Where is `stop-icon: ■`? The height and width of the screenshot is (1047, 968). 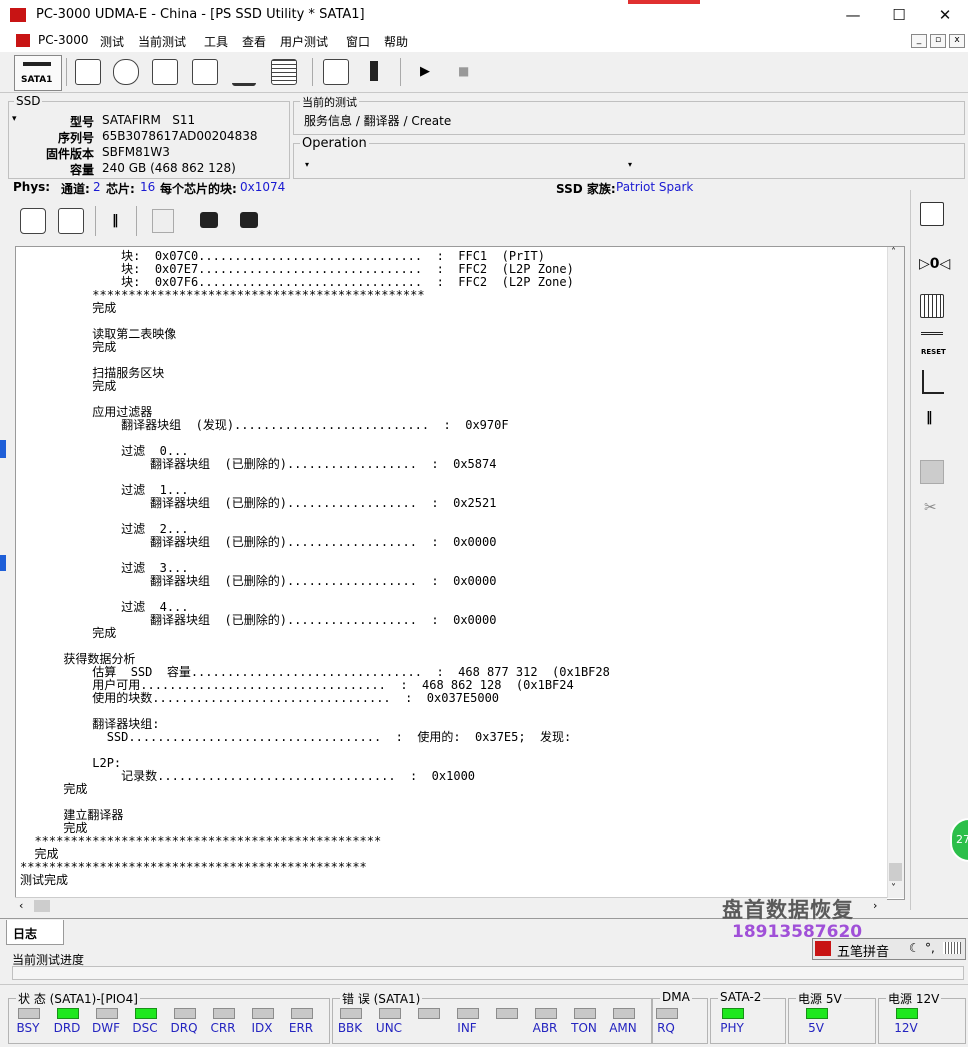 stop-icon: ■ is located at coordinates (463, 71).